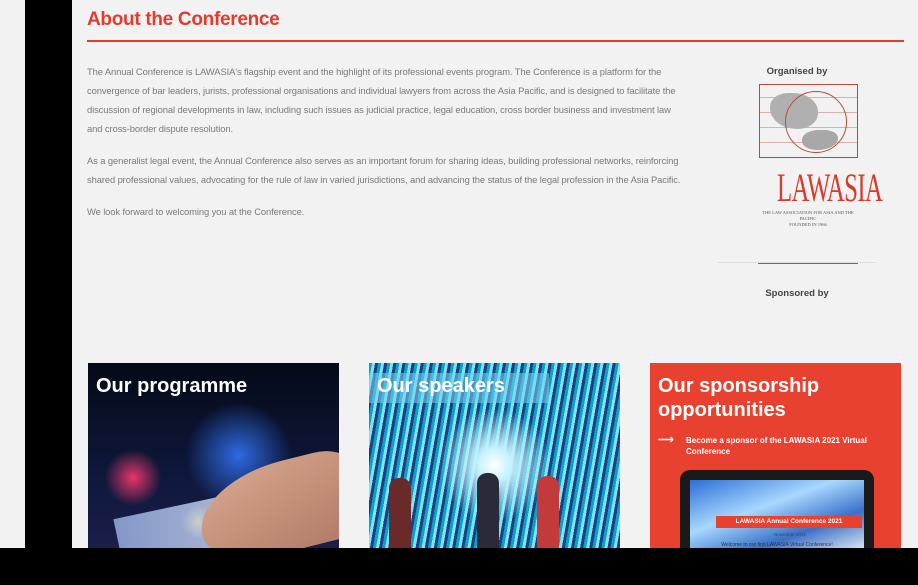  What do you see at coordinates (172, 386) in the screenshot?
I see `programme-card-title: Our programme` at bounding box center [172, 386].